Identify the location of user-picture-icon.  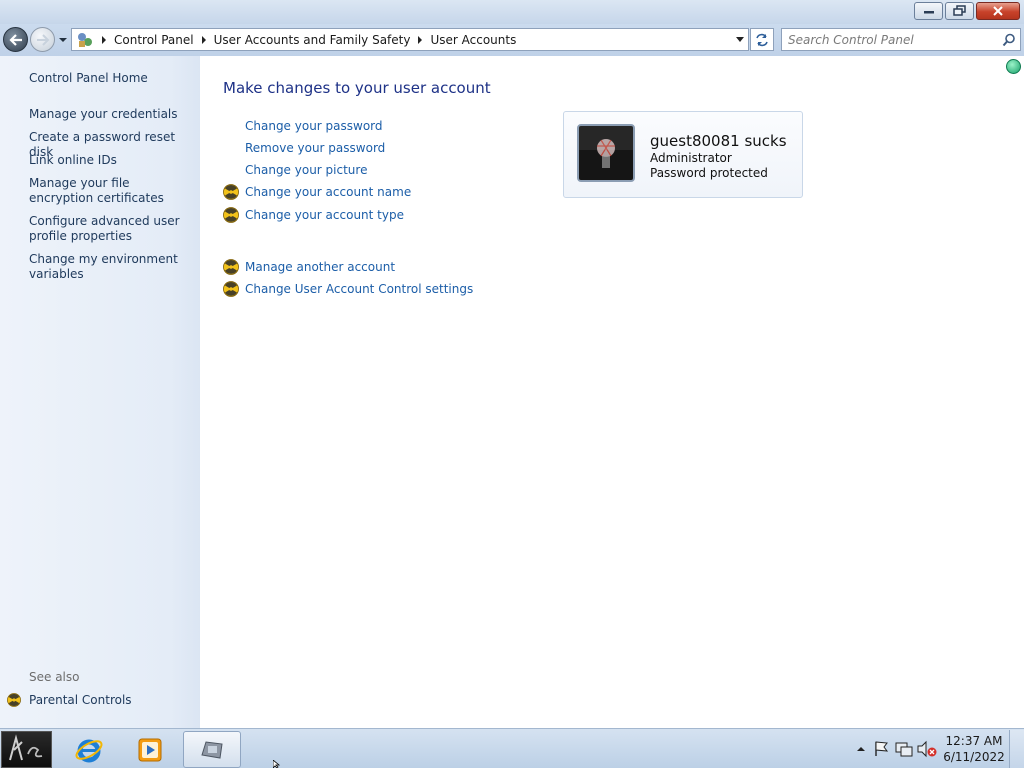
(606, 153).